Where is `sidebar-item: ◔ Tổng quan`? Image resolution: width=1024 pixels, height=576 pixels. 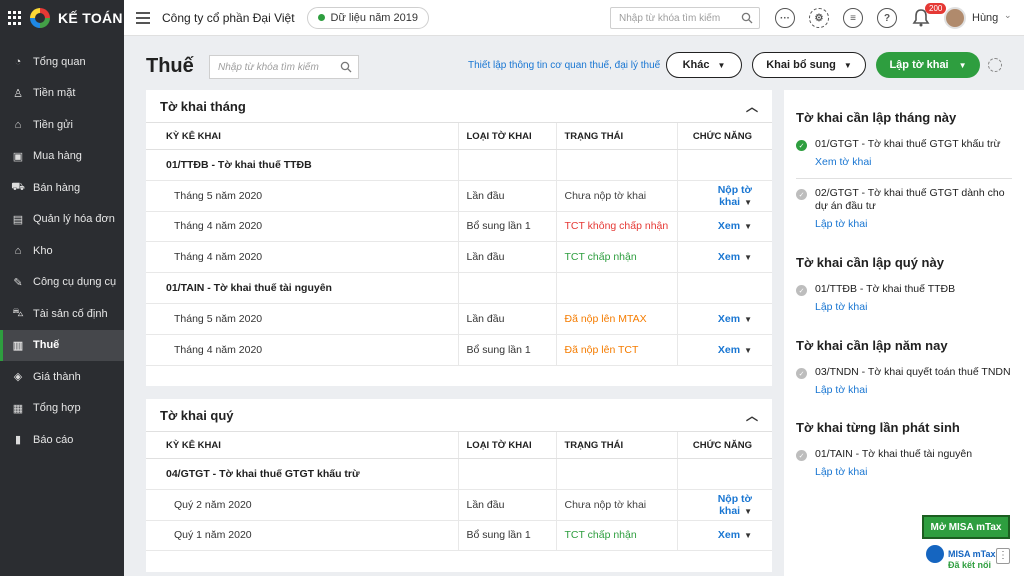 sidebar-item: ◔ Tổng quan is located at coordinates (62, 62).